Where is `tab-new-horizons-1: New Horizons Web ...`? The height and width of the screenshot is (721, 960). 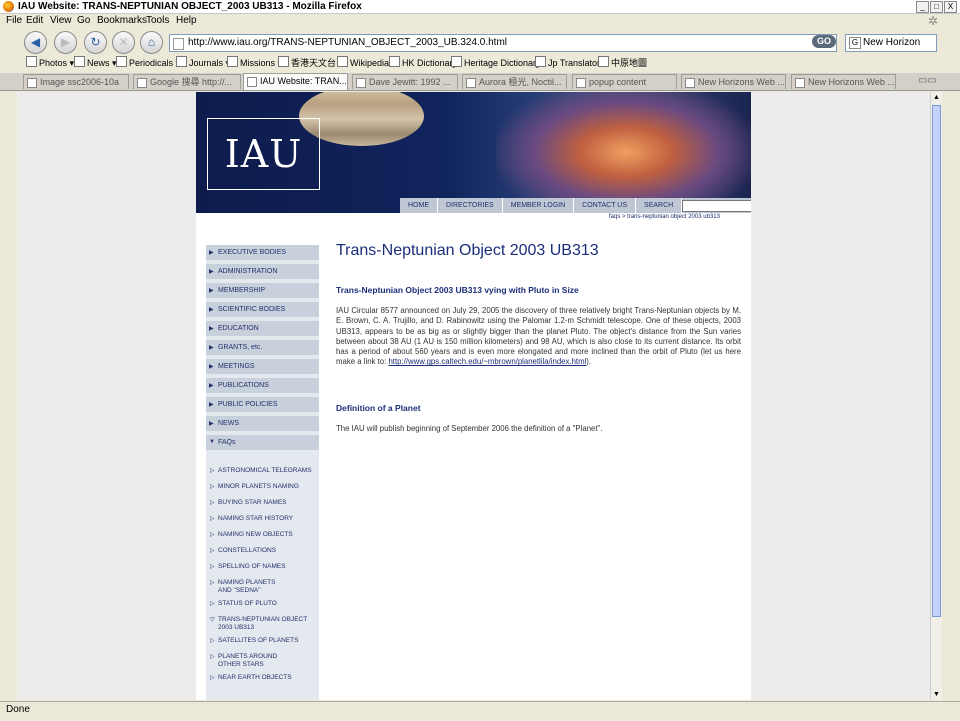
tab-new-horizons-1: New Horizons Web ... is located at coordinates (733, 81).